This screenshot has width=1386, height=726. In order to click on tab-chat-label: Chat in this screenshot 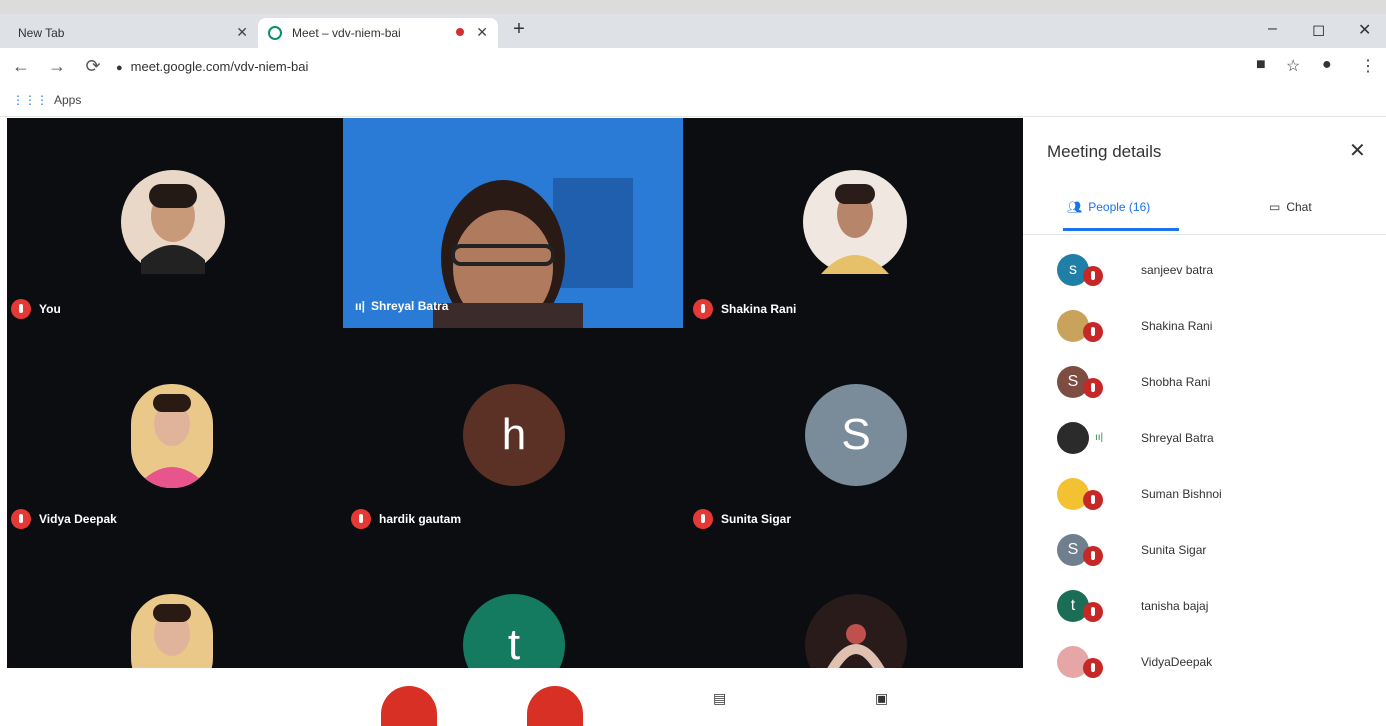, I will do `click(1299, 207)`.